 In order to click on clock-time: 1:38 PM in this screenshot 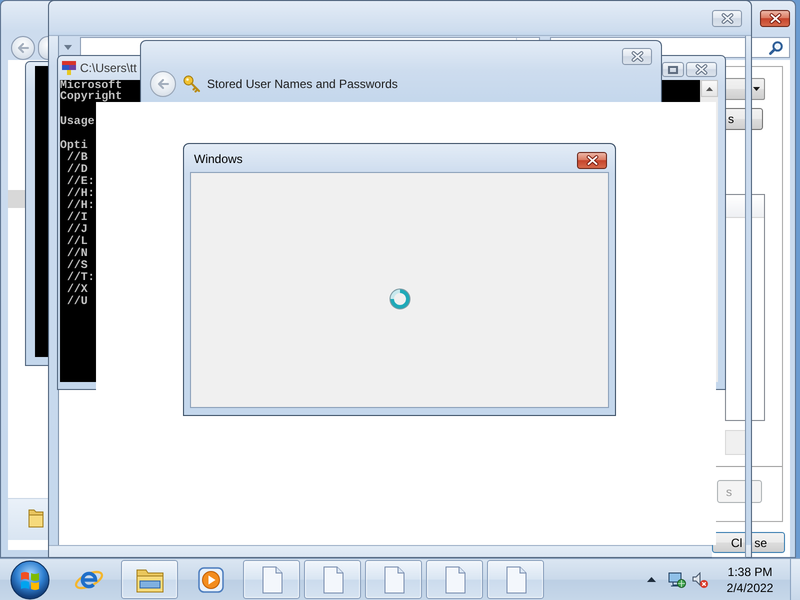, I will do `click(750, 572)`.